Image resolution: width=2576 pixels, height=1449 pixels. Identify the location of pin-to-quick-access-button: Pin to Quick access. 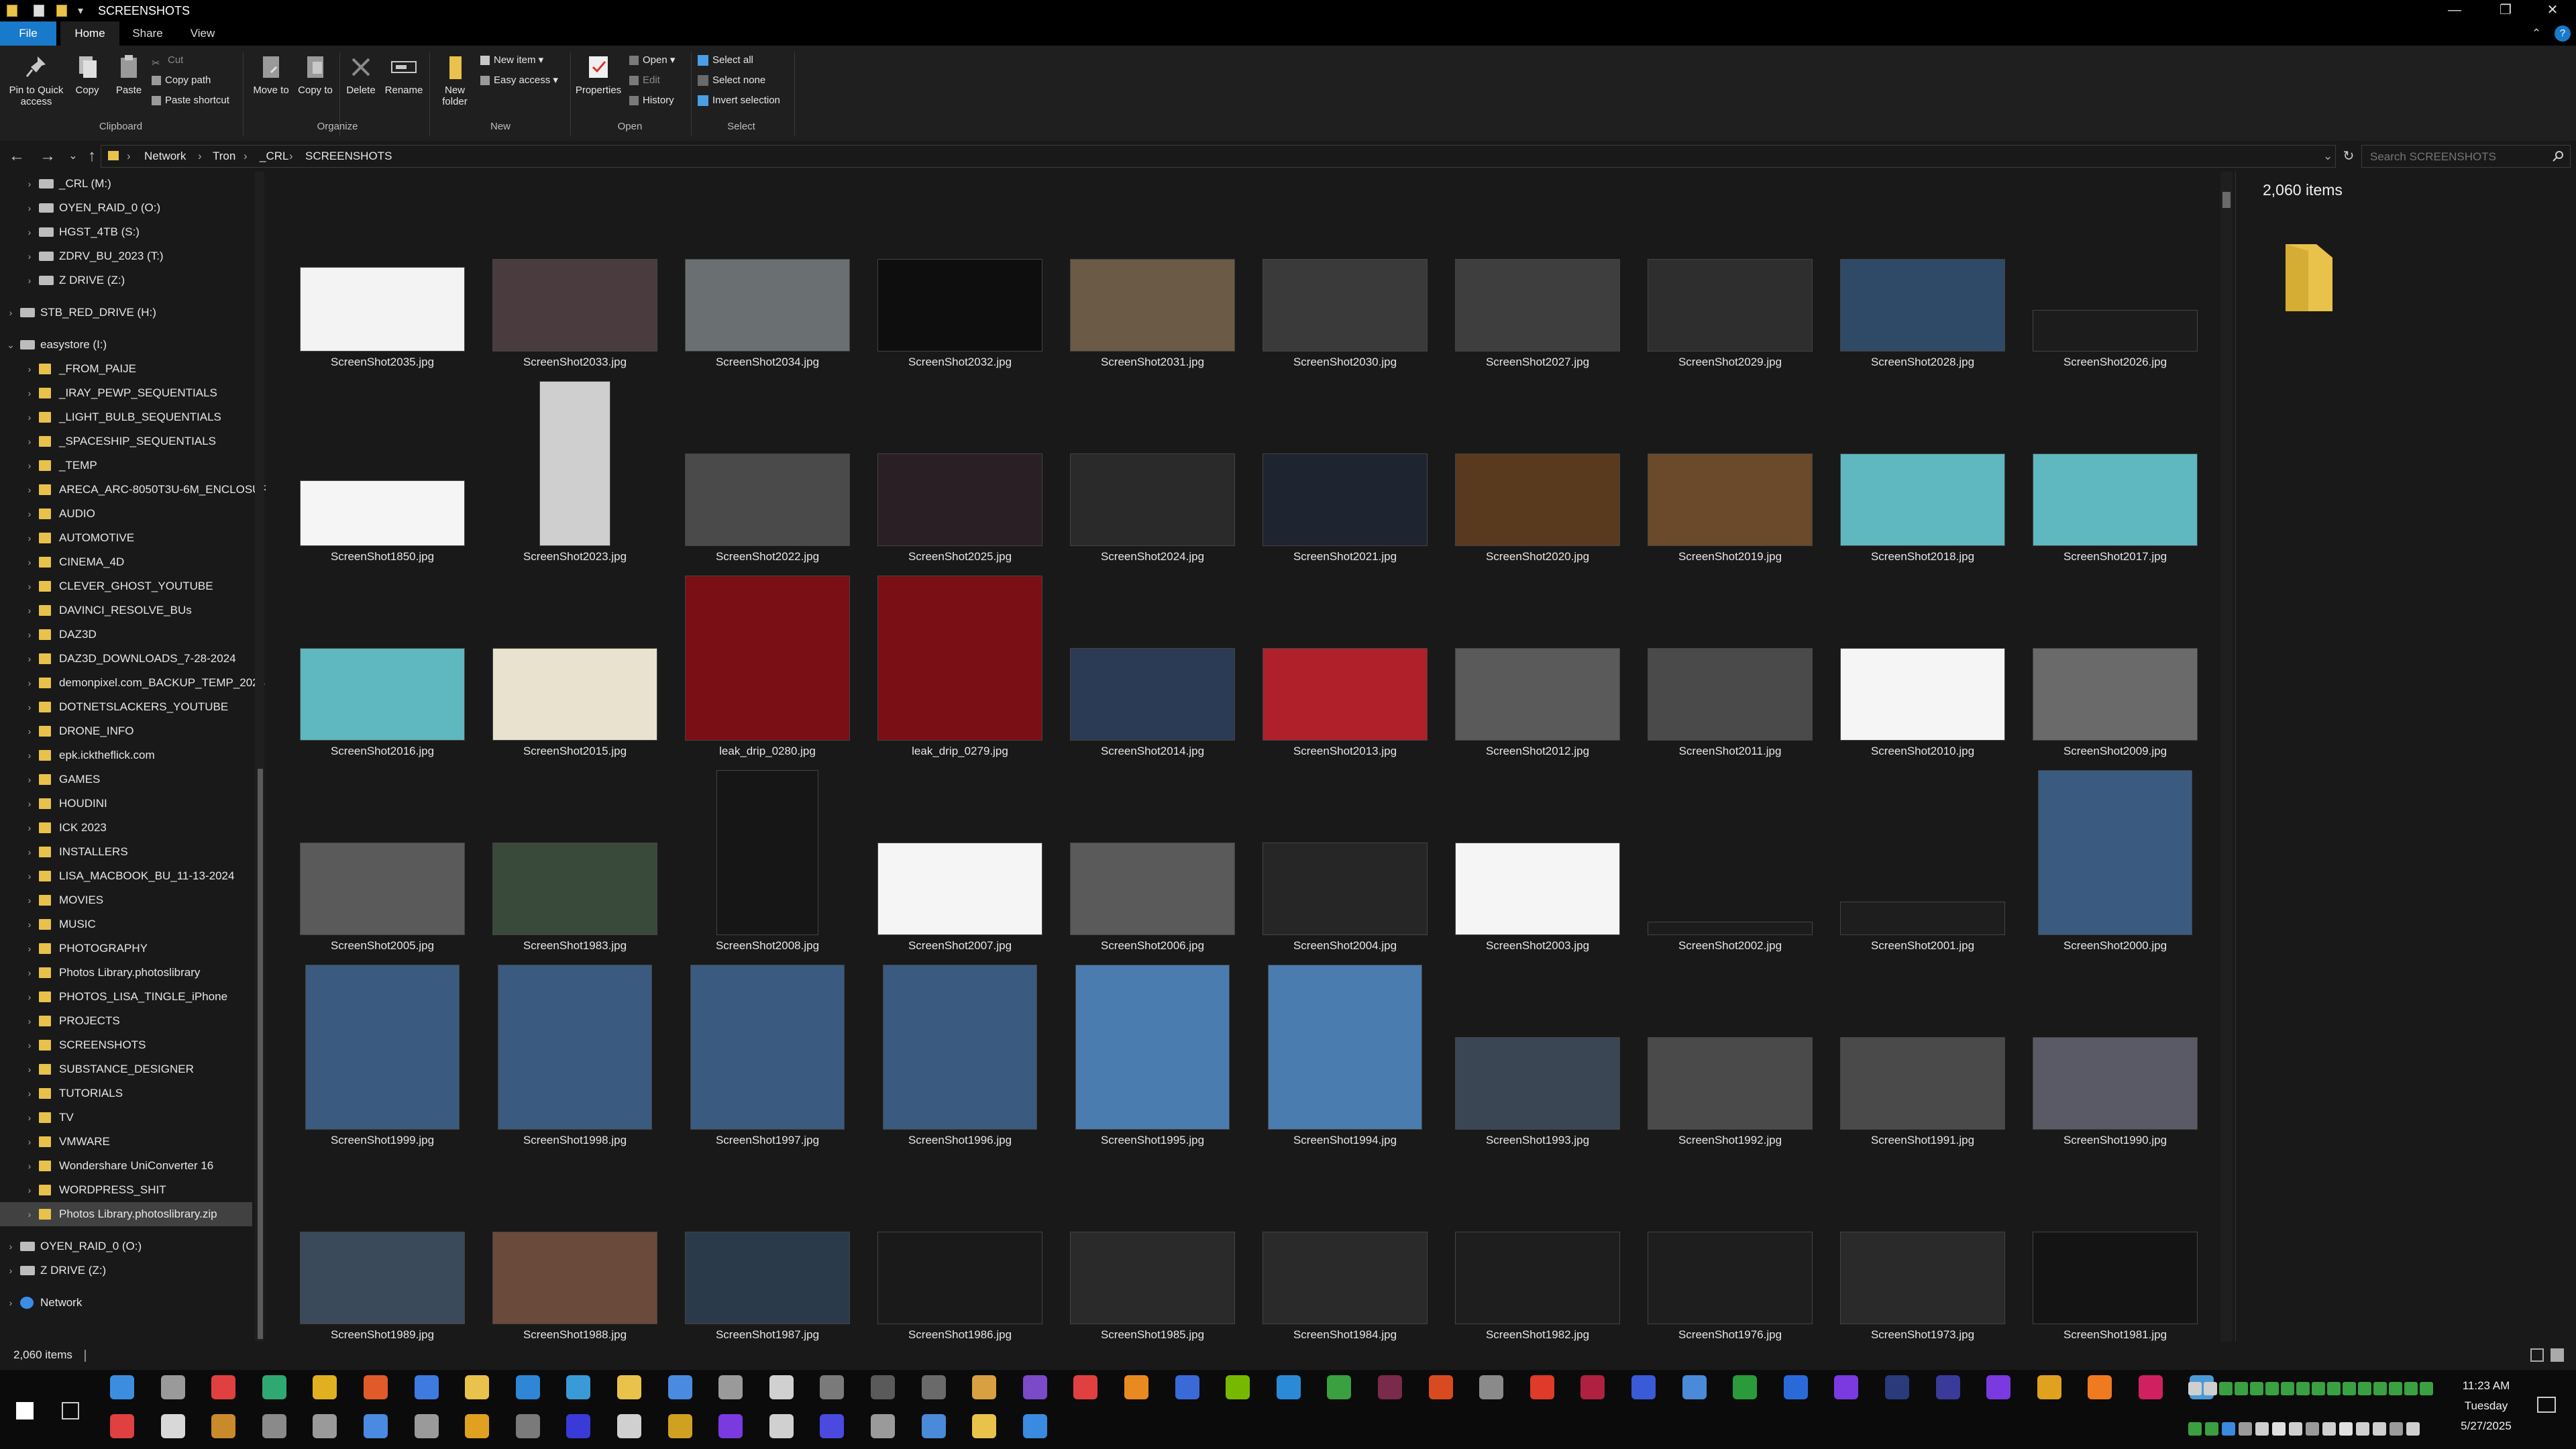
(36, 79).